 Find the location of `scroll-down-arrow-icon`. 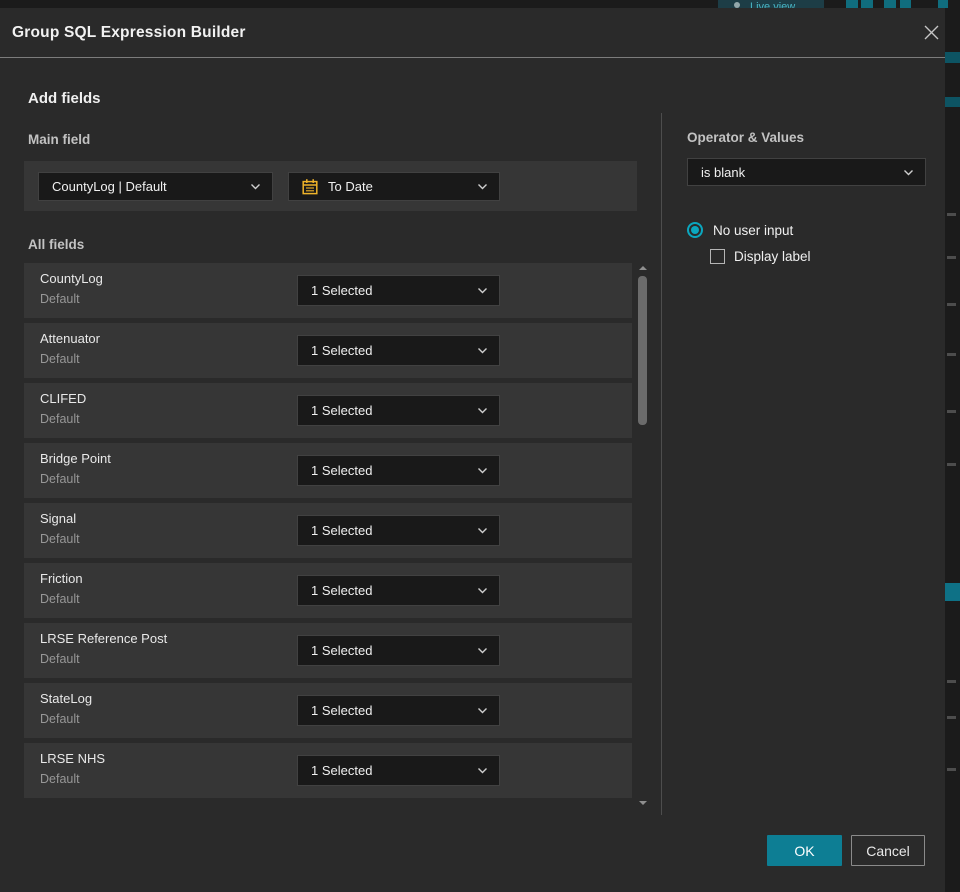

scroll-down-arrow-icon is located at coordinates (643, 803).